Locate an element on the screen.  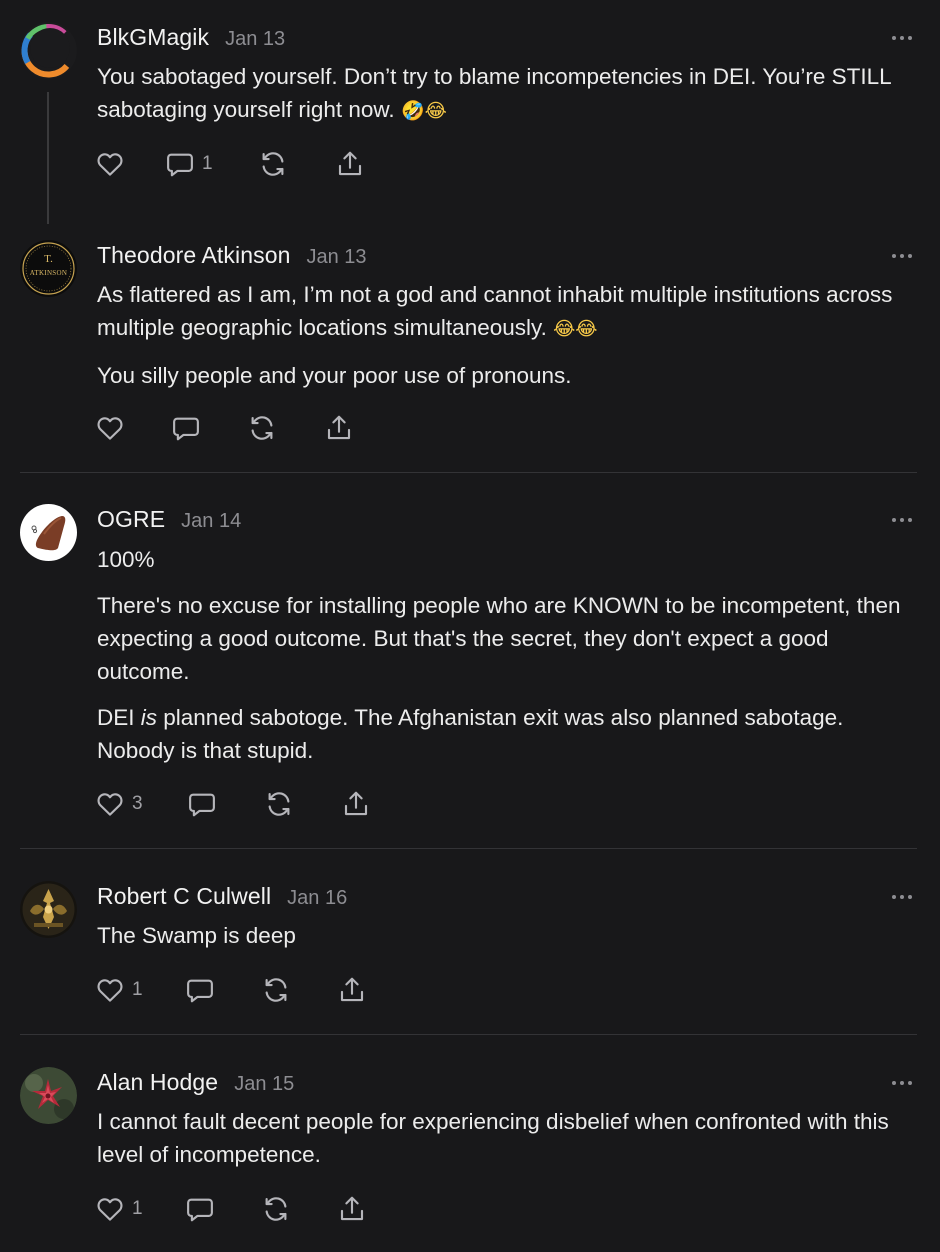
avatar: T. ATKINSON is located at coordinates (48, 268).